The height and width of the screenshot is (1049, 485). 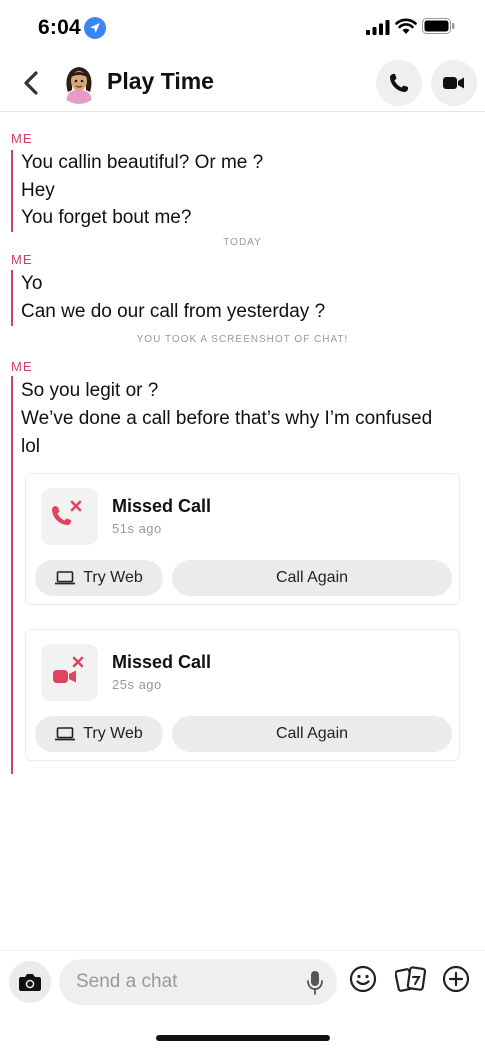 I want to click on composer-bar, so click(x=242, y=999).